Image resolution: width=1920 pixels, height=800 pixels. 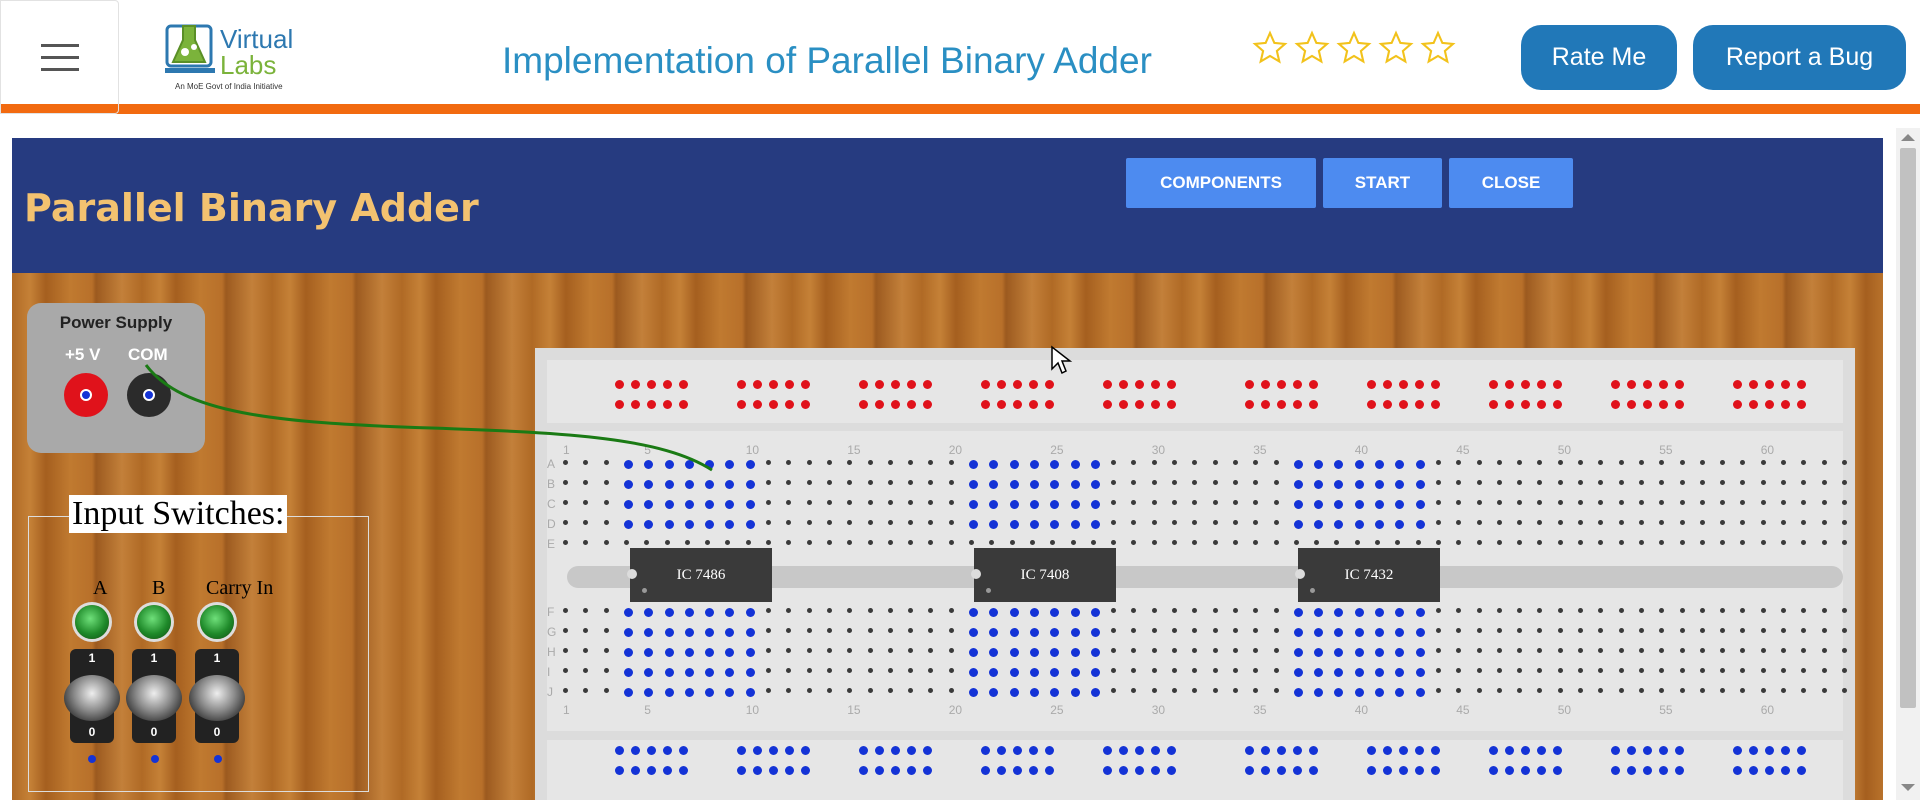 What do you see at coordinates (1043, 575) in the screenshot?
I see `ic-7408: IC 7408` at bounding box center [1043, 575].